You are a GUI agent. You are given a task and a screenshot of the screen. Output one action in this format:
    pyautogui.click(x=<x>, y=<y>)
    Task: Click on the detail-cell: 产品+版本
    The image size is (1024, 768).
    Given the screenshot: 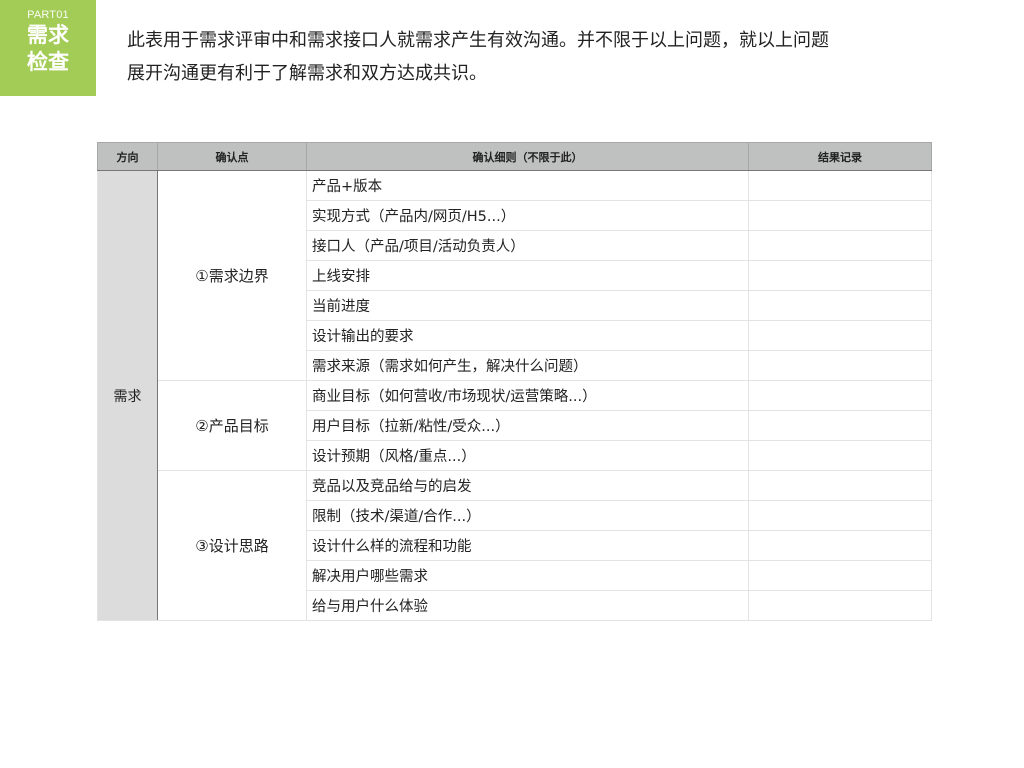 What is the action you would take?
    pyautogui.click(x=527, y=185)
    